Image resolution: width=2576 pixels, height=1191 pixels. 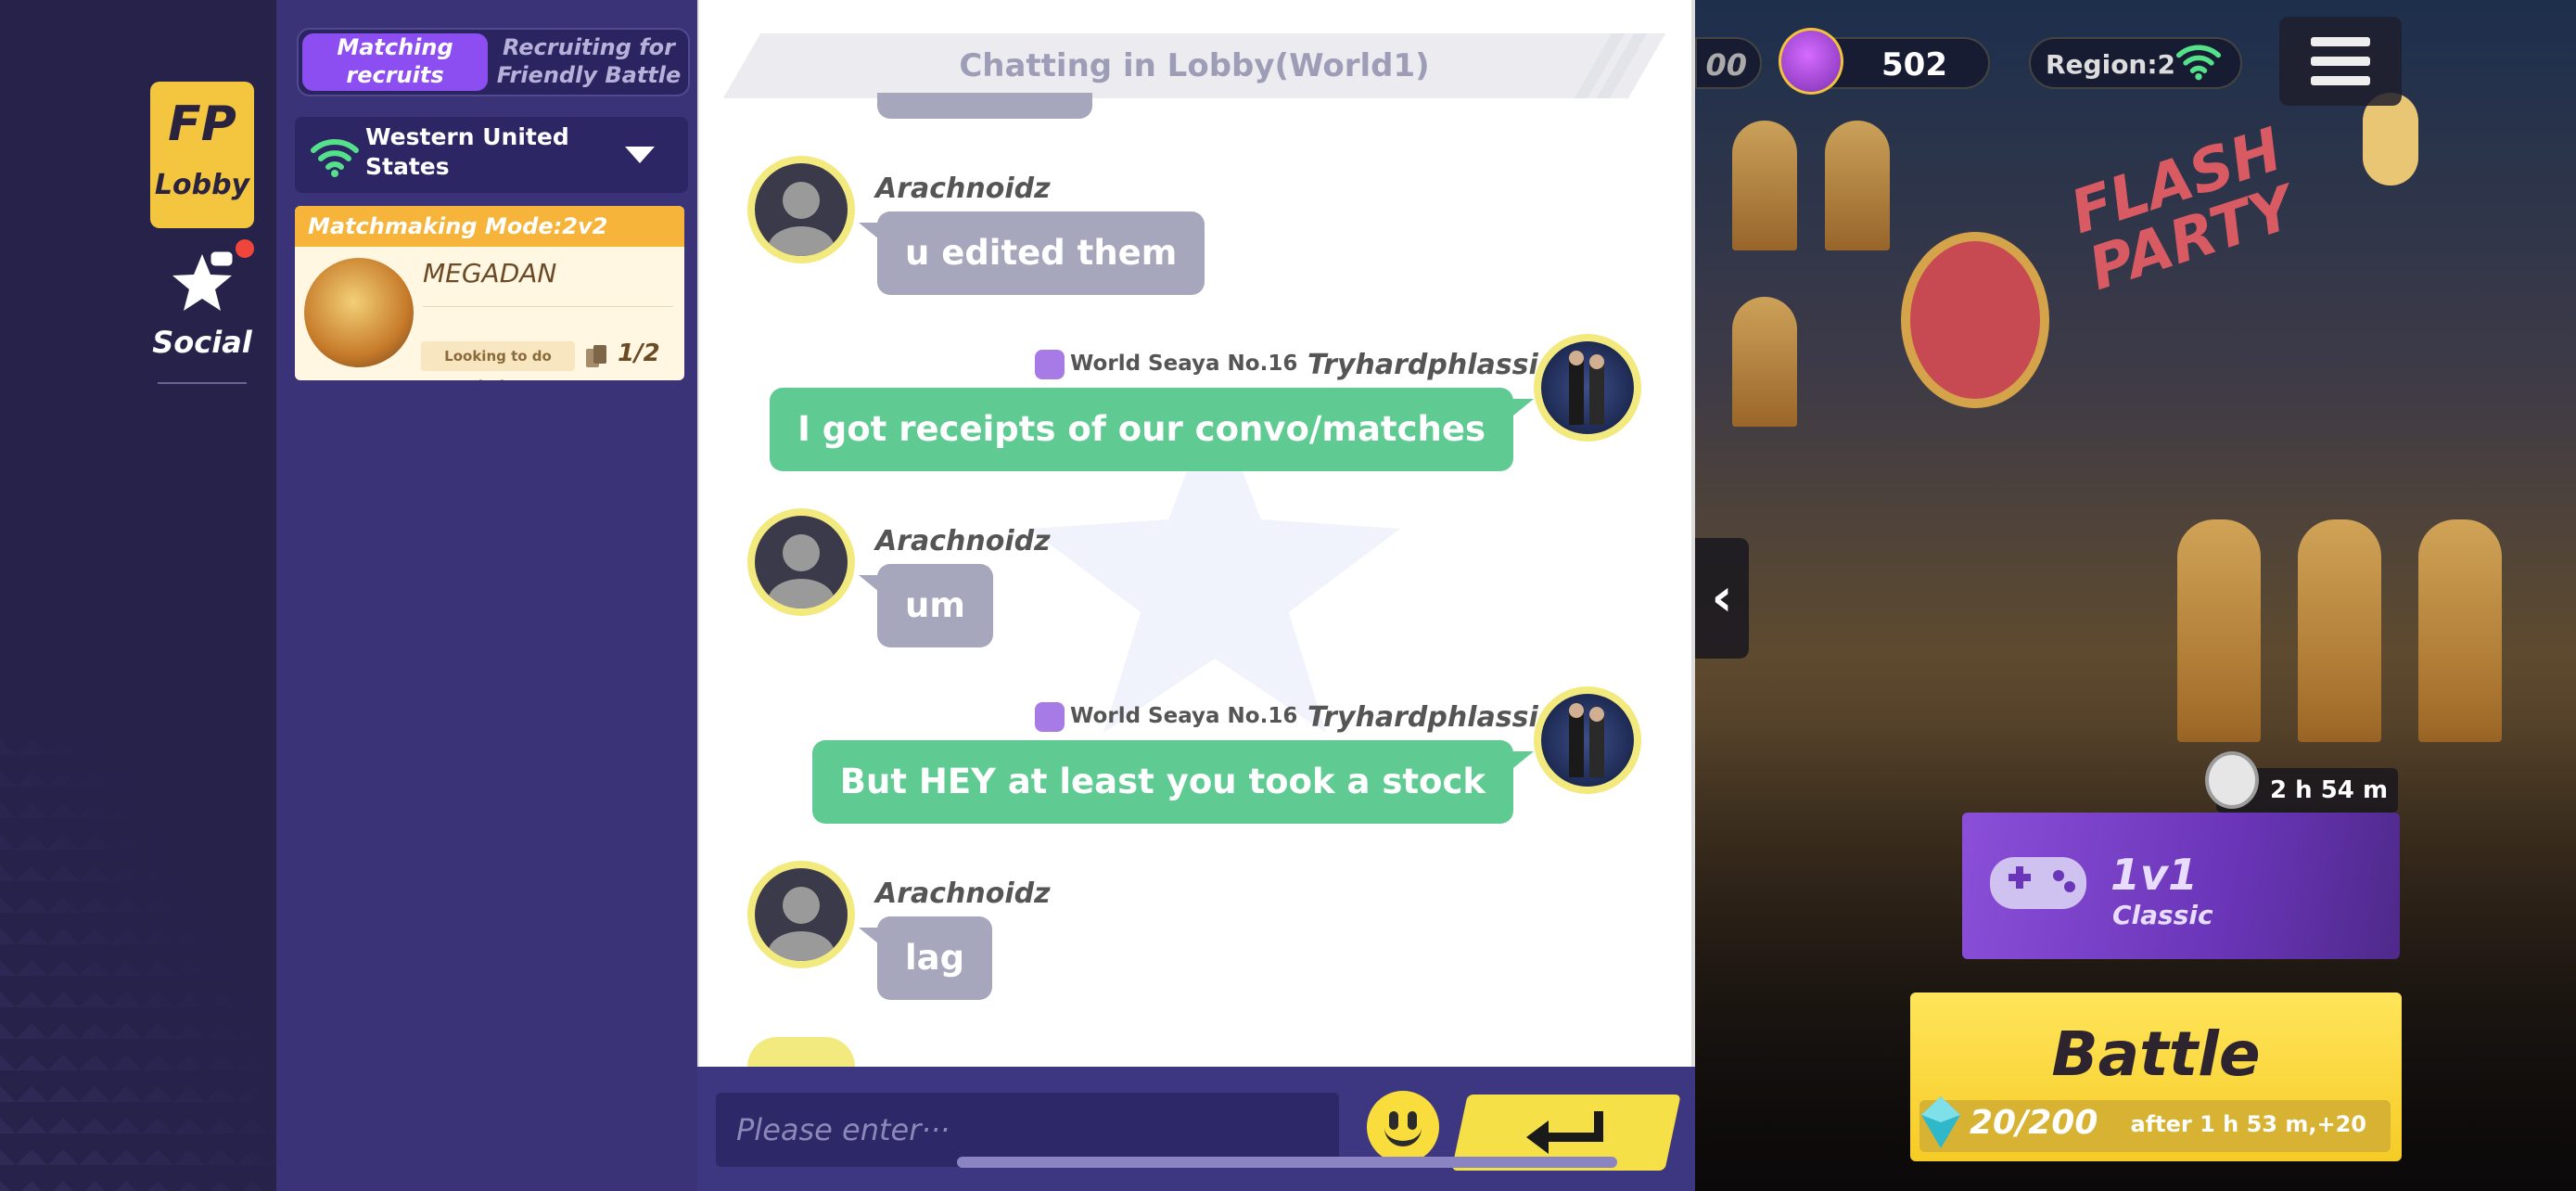 I want to click on game-mode-selector: 1v1 Classic, so click(x=2181, y=886).